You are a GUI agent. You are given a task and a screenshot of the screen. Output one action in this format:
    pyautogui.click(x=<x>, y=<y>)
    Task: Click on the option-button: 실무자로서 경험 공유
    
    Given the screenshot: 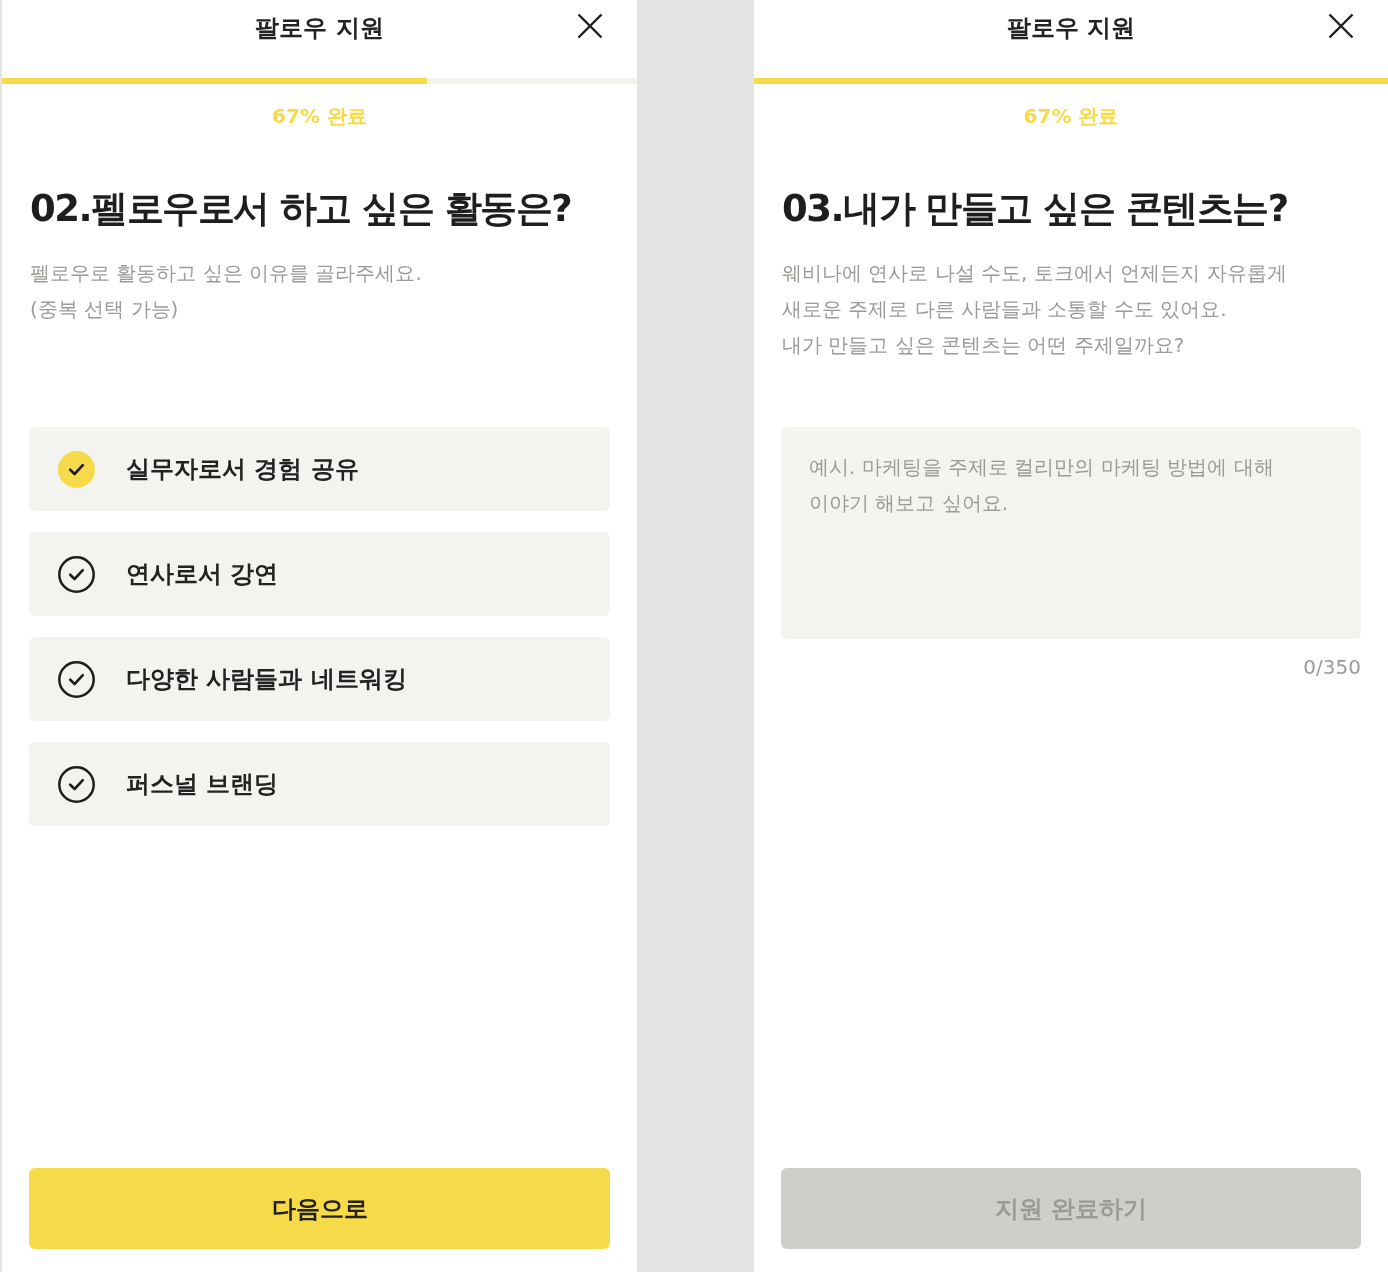 What is the action you would take?
    pyautogui.click(x=319, y=469)
    